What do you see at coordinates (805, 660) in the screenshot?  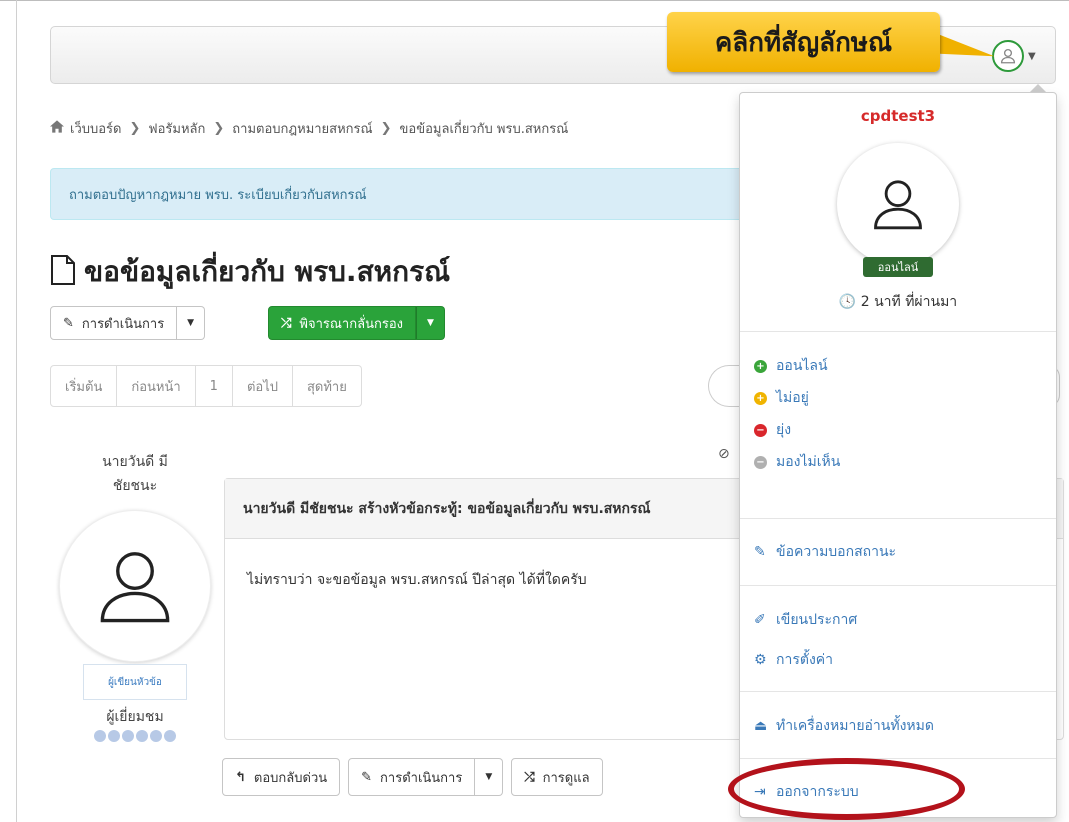 I see `settings-label: การตั้งค่า` at bounding box center [805, 660].